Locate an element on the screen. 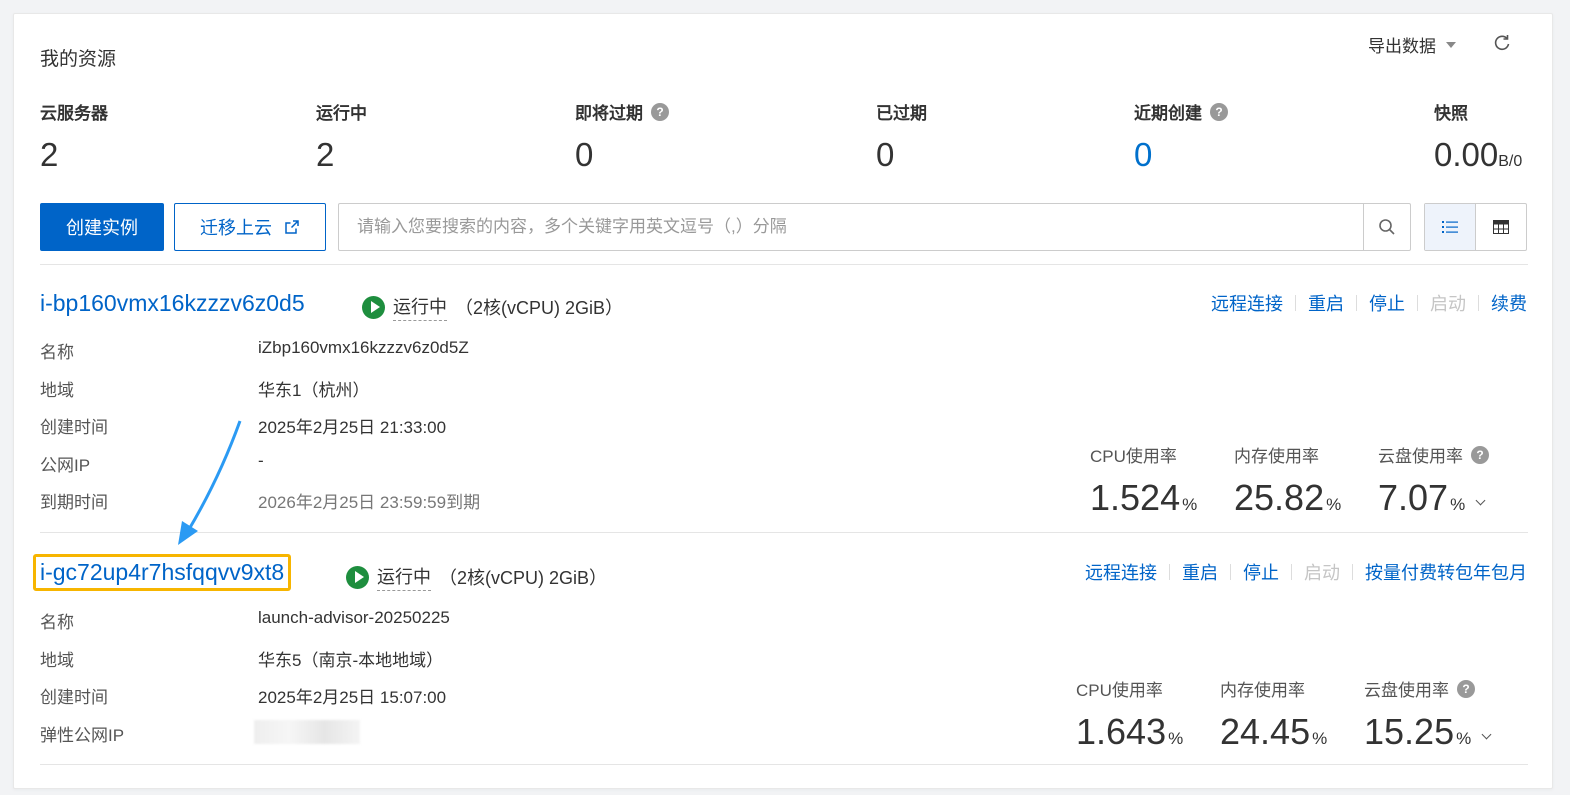  create-instance-button: 创建实例 is located at coordinates (102, 227).